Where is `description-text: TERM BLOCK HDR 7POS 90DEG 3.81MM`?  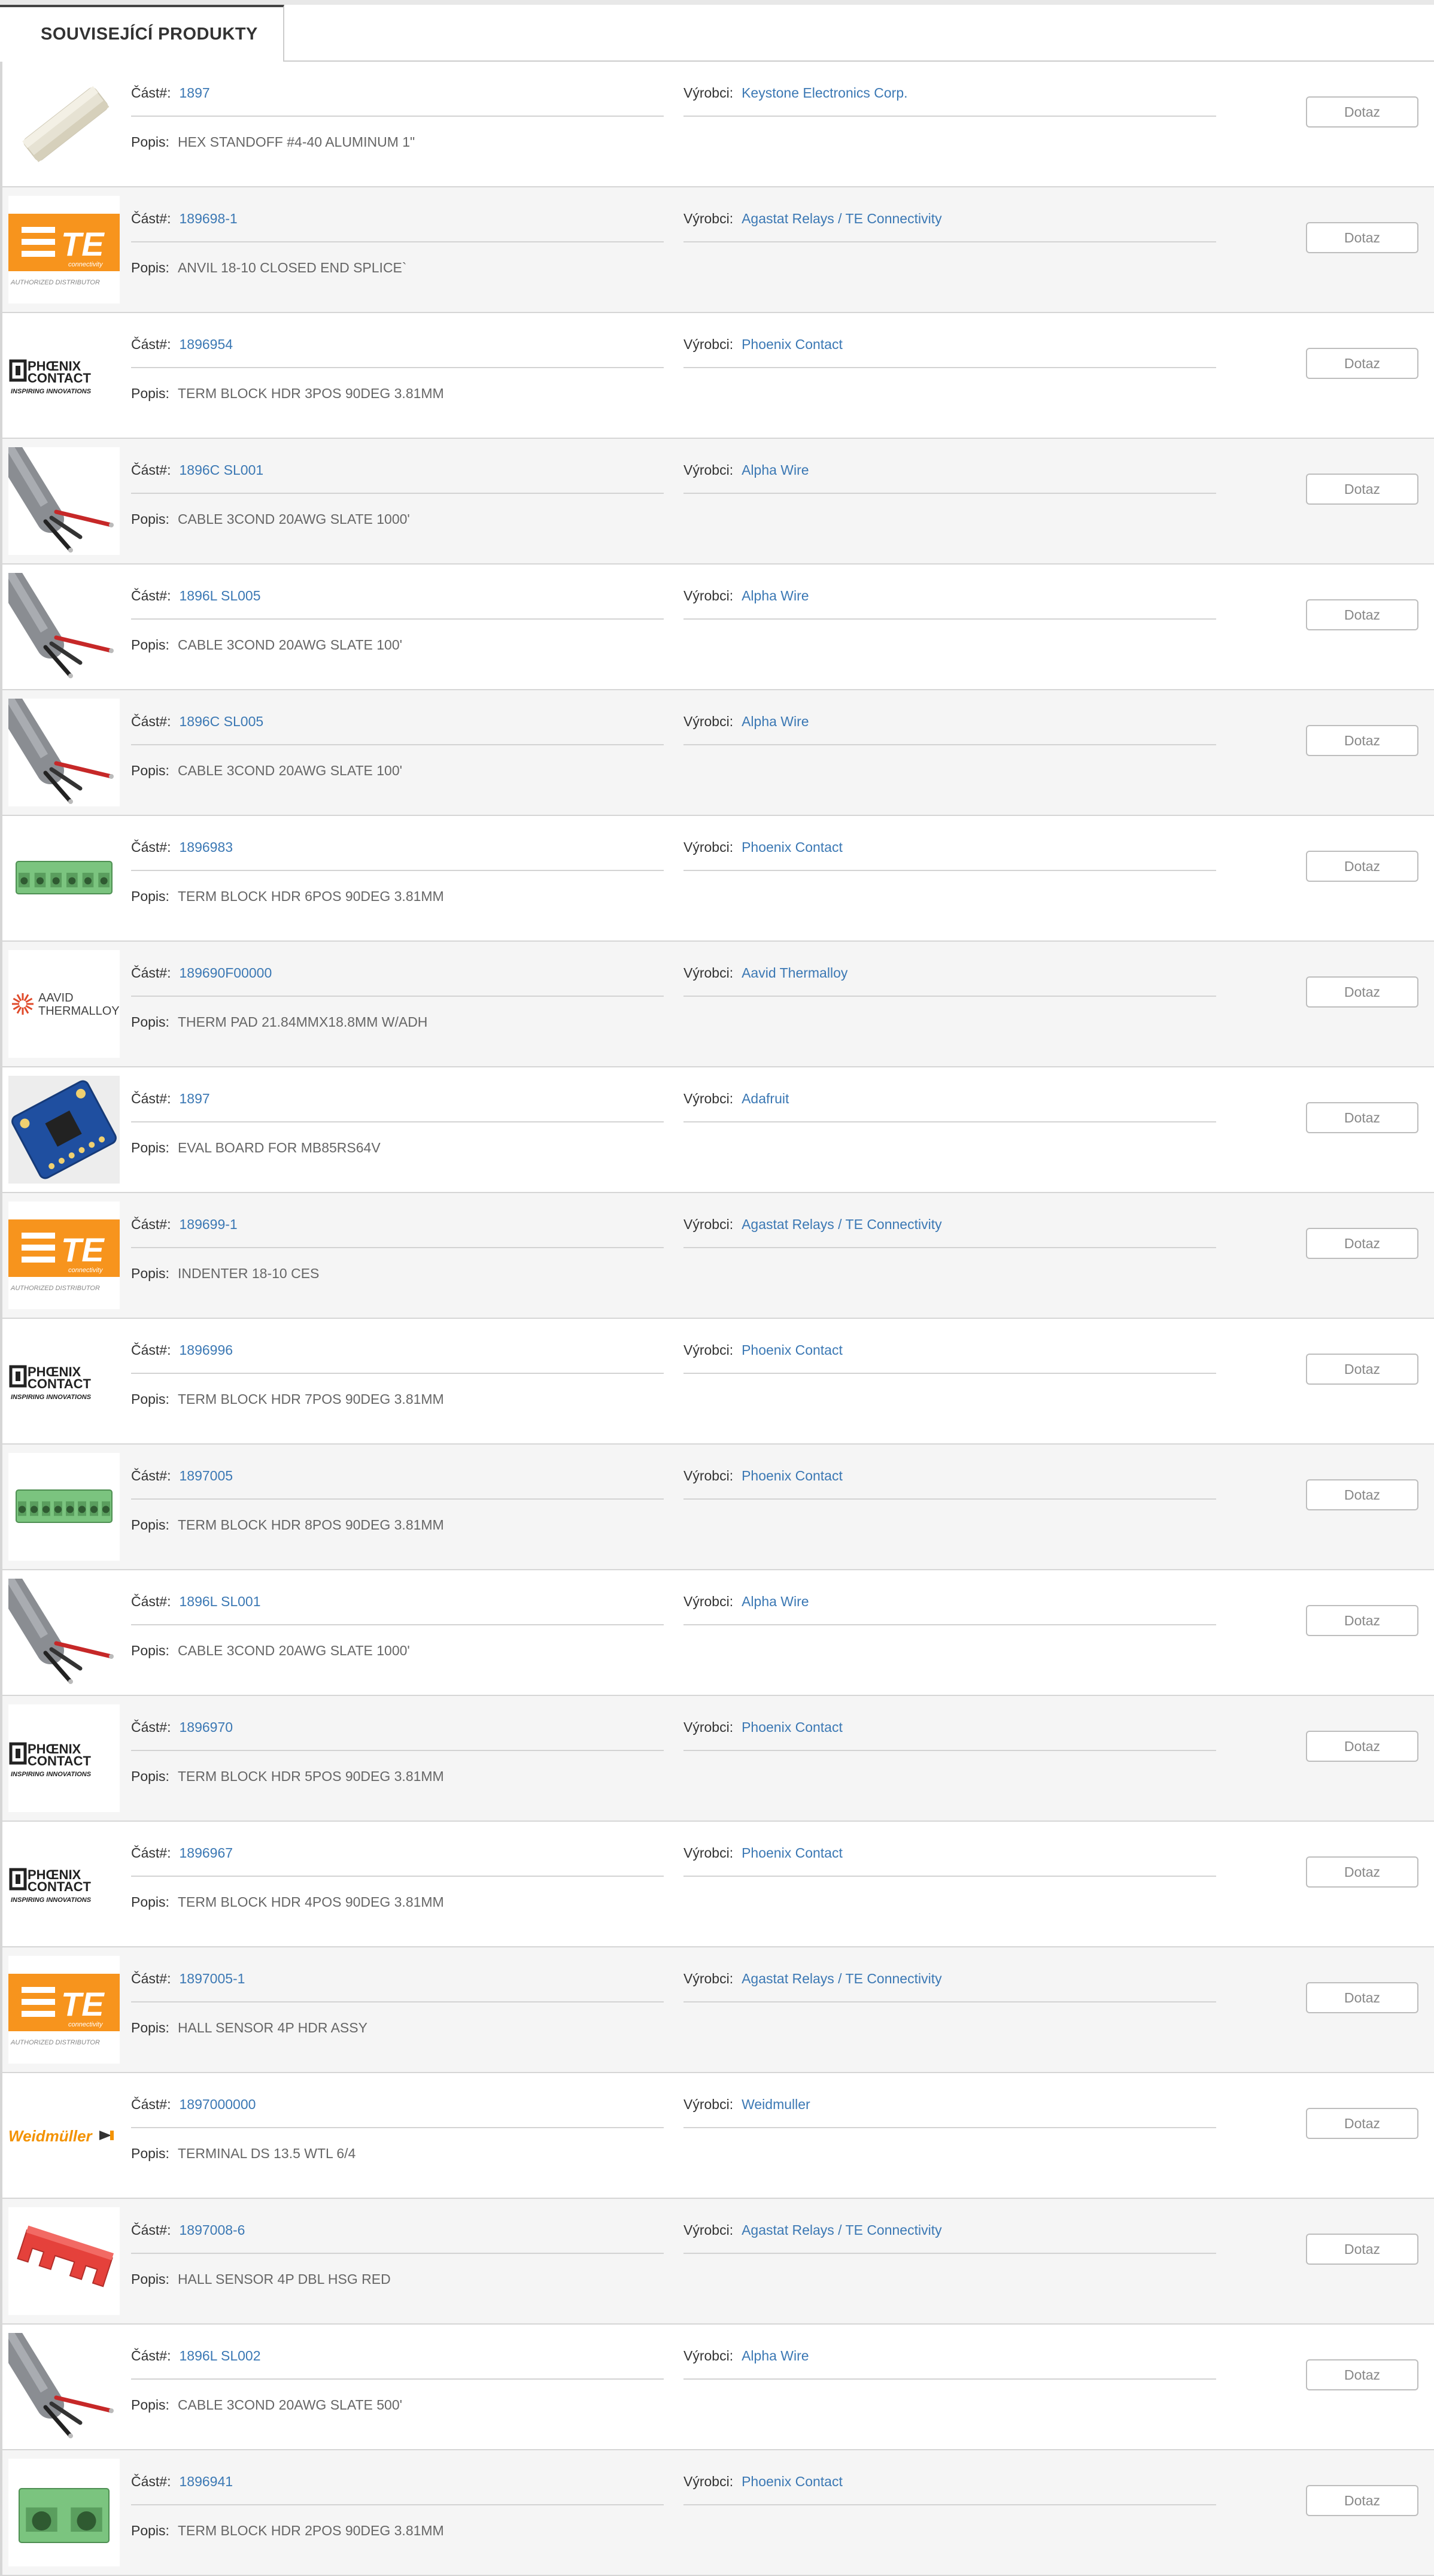 description-text: TERM BLOCK HDR 7POS 90DEG 3.81MM is located at coordinates (311, 1399).